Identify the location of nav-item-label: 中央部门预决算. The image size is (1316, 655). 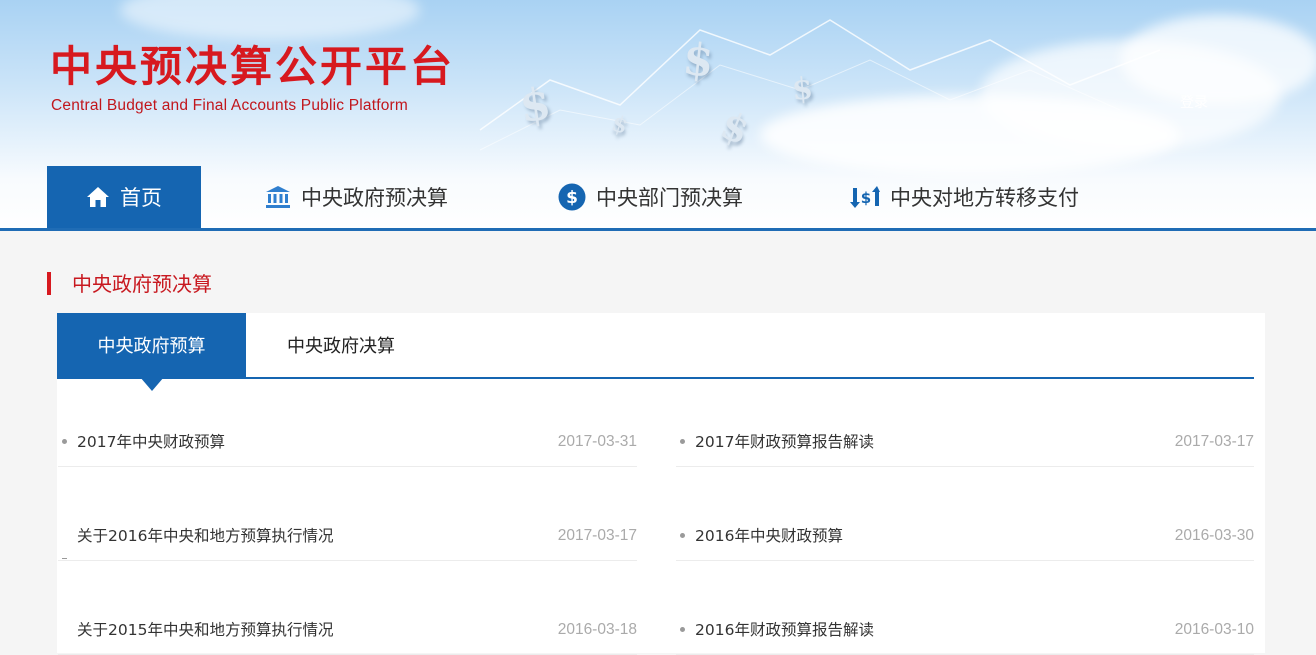
(669, 198).